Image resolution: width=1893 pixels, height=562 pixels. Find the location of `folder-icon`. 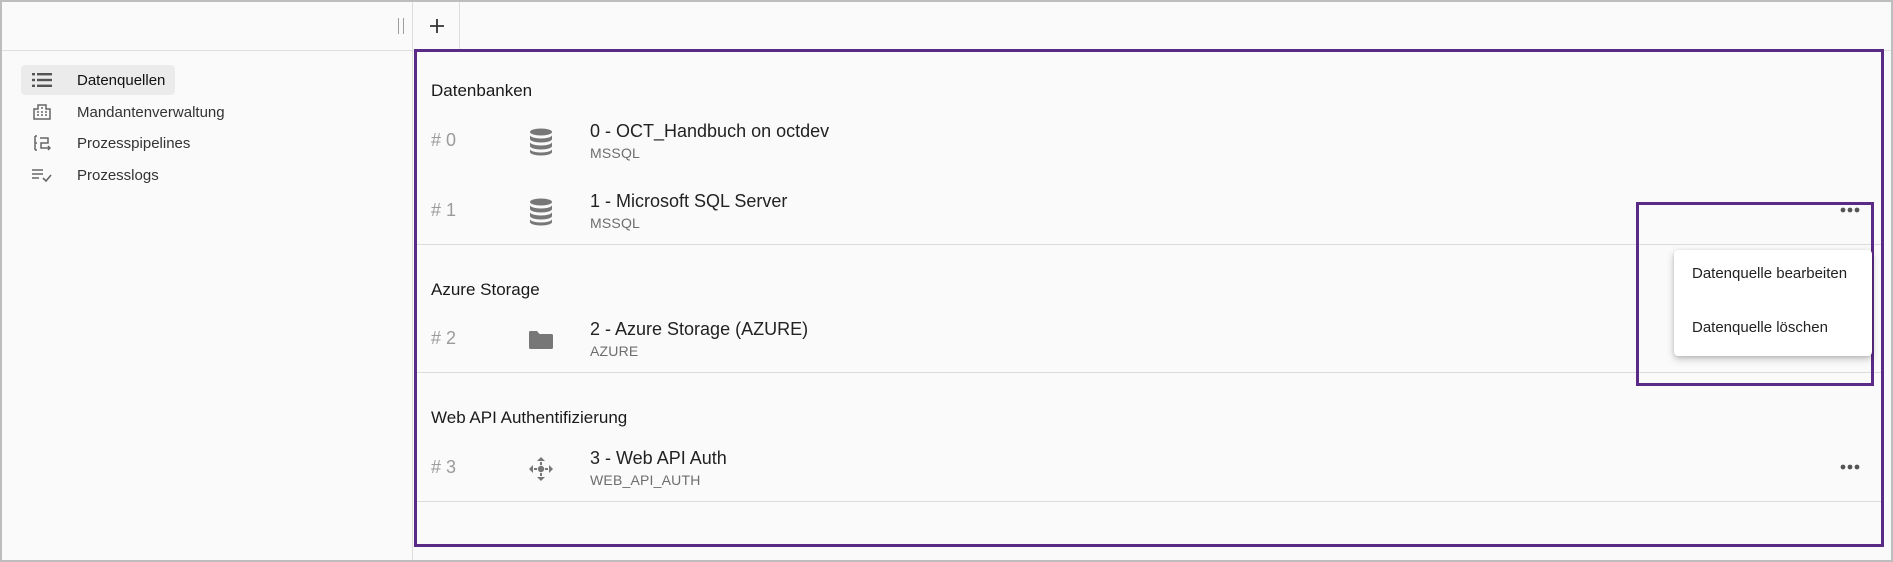

folder-icon is located at coordinates (541, 340).